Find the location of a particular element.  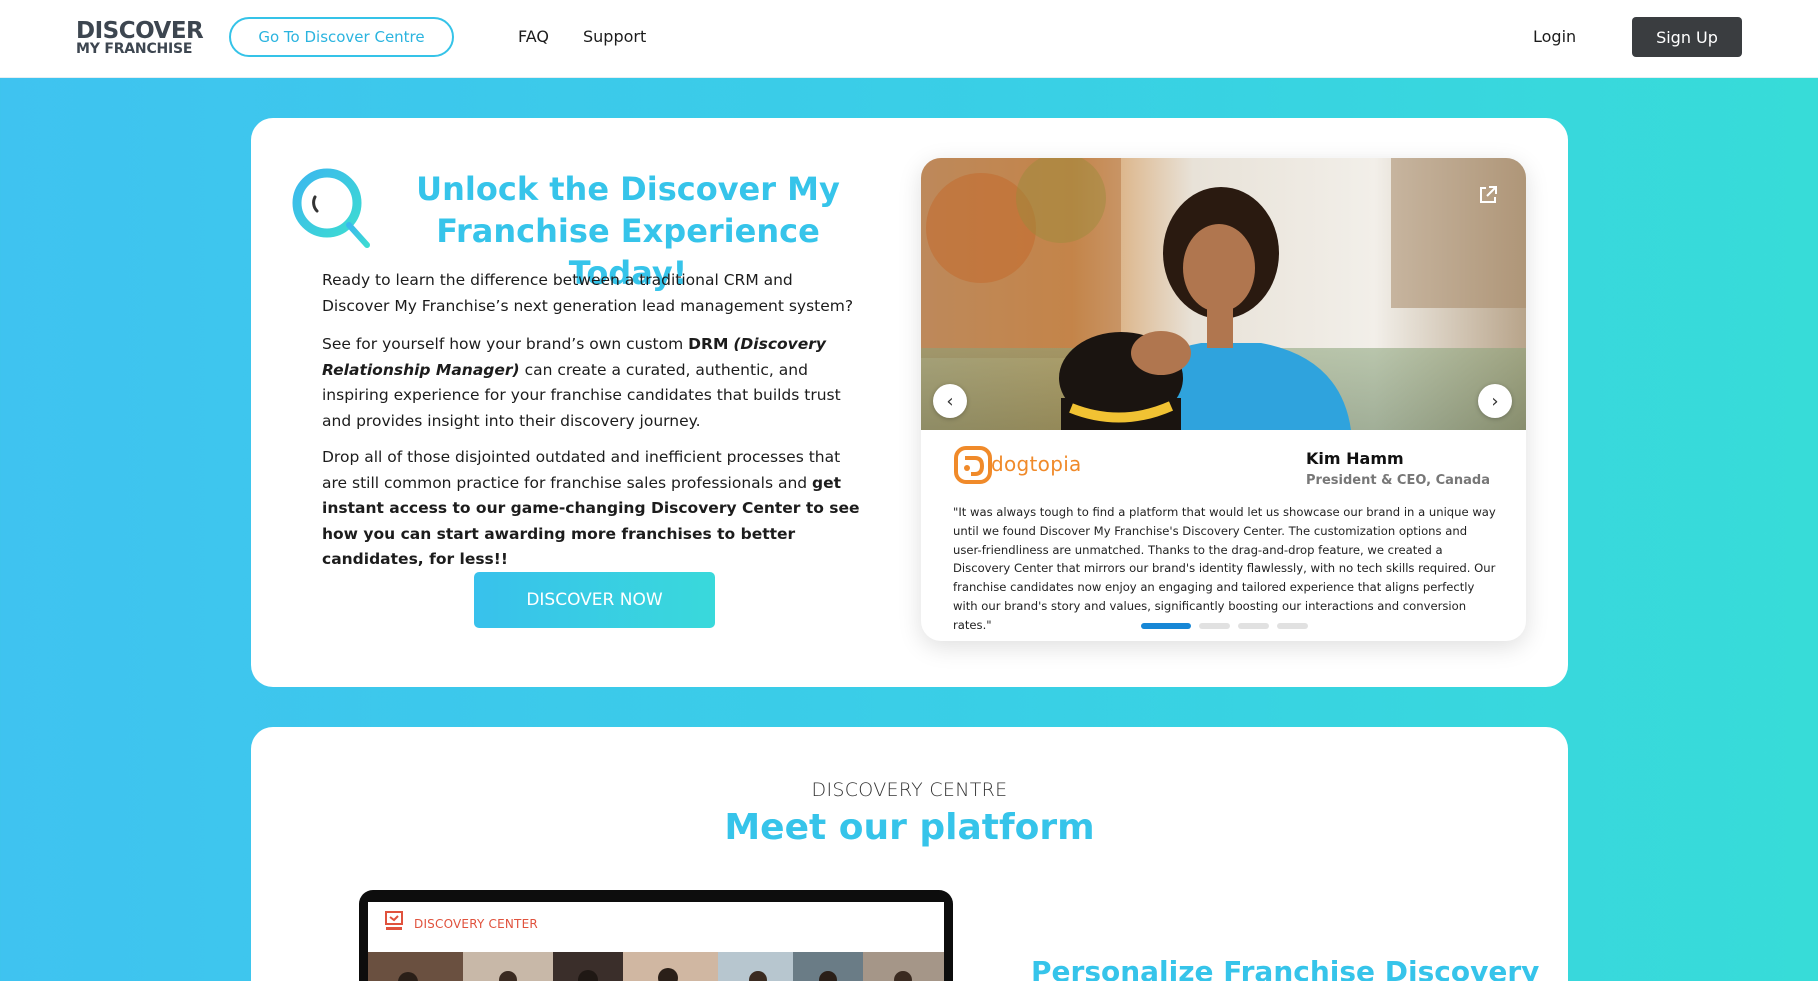

chevron-left-icon: ‹ is located at coordinates (950, 401).